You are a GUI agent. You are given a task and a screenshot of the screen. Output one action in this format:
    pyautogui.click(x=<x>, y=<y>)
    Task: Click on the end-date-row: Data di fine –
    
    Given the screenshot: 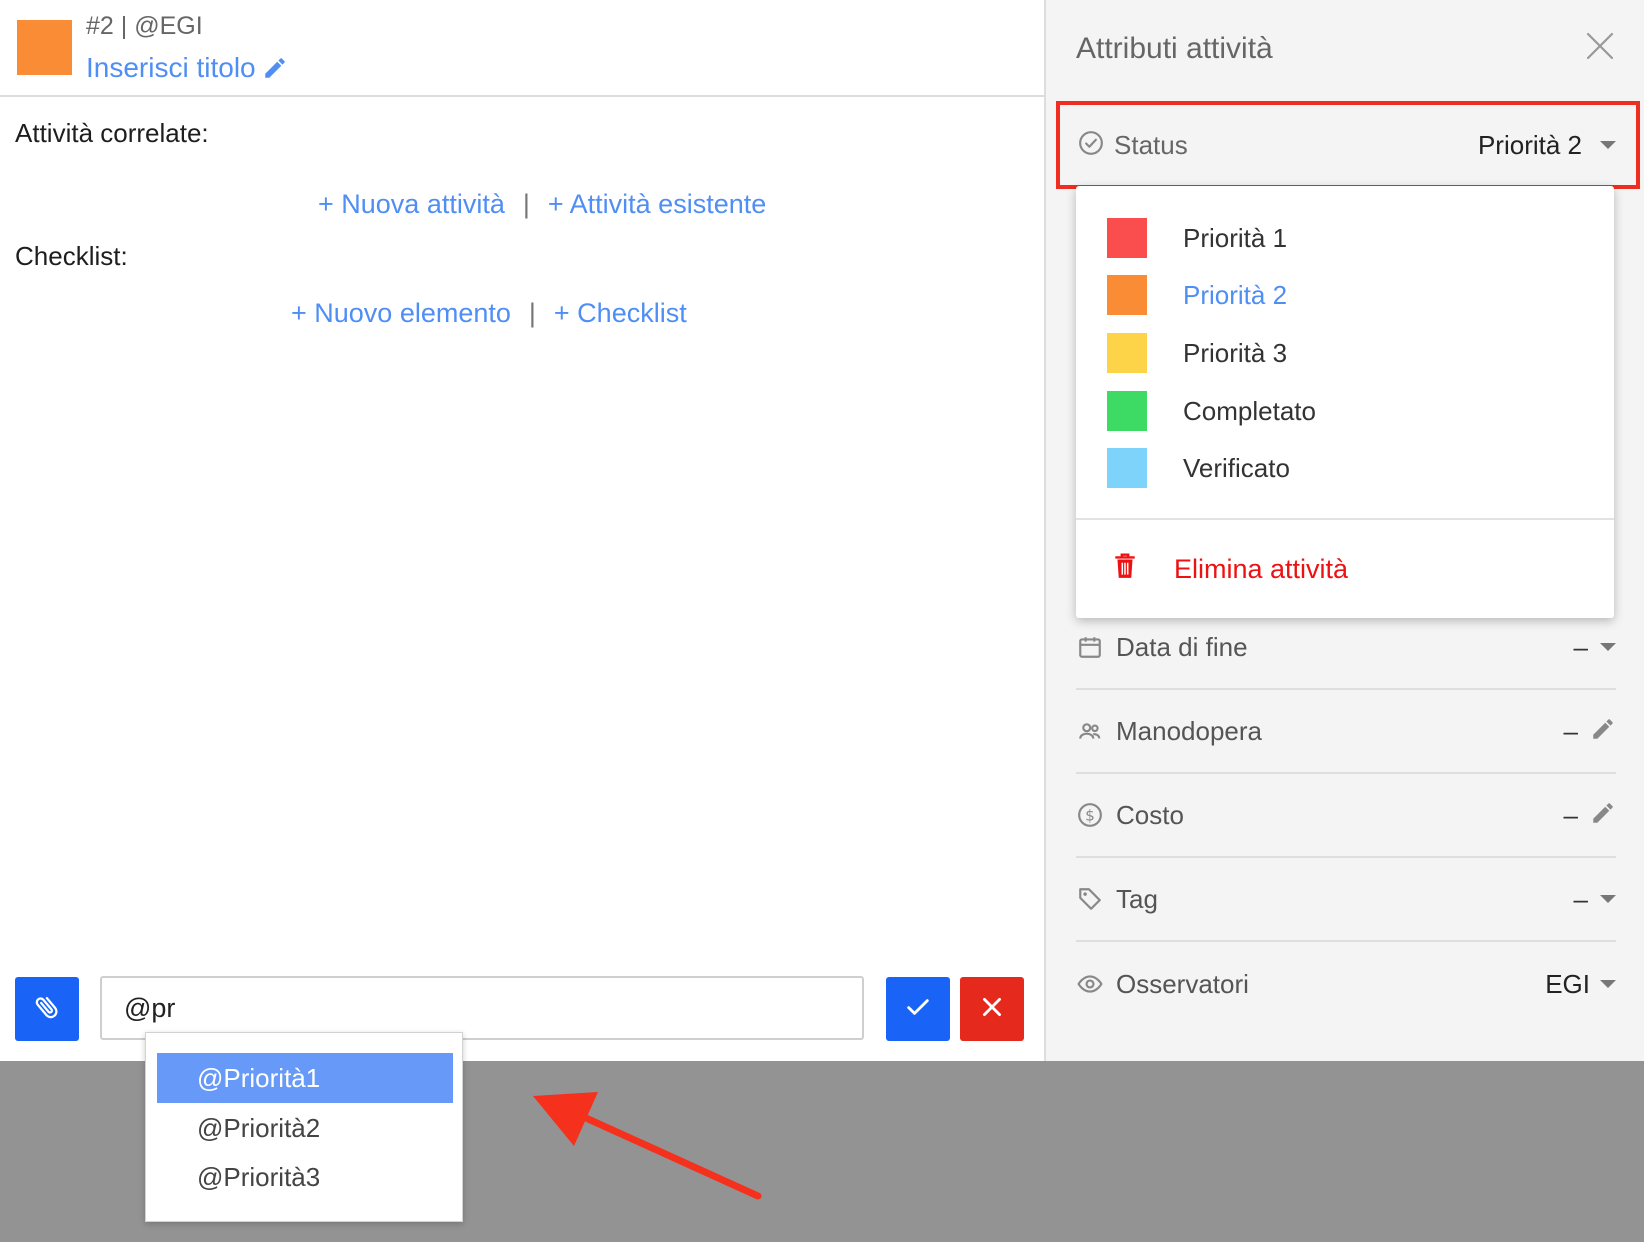 What is the action you would take?
    pyautogui.click(x=1346, y=648)
    